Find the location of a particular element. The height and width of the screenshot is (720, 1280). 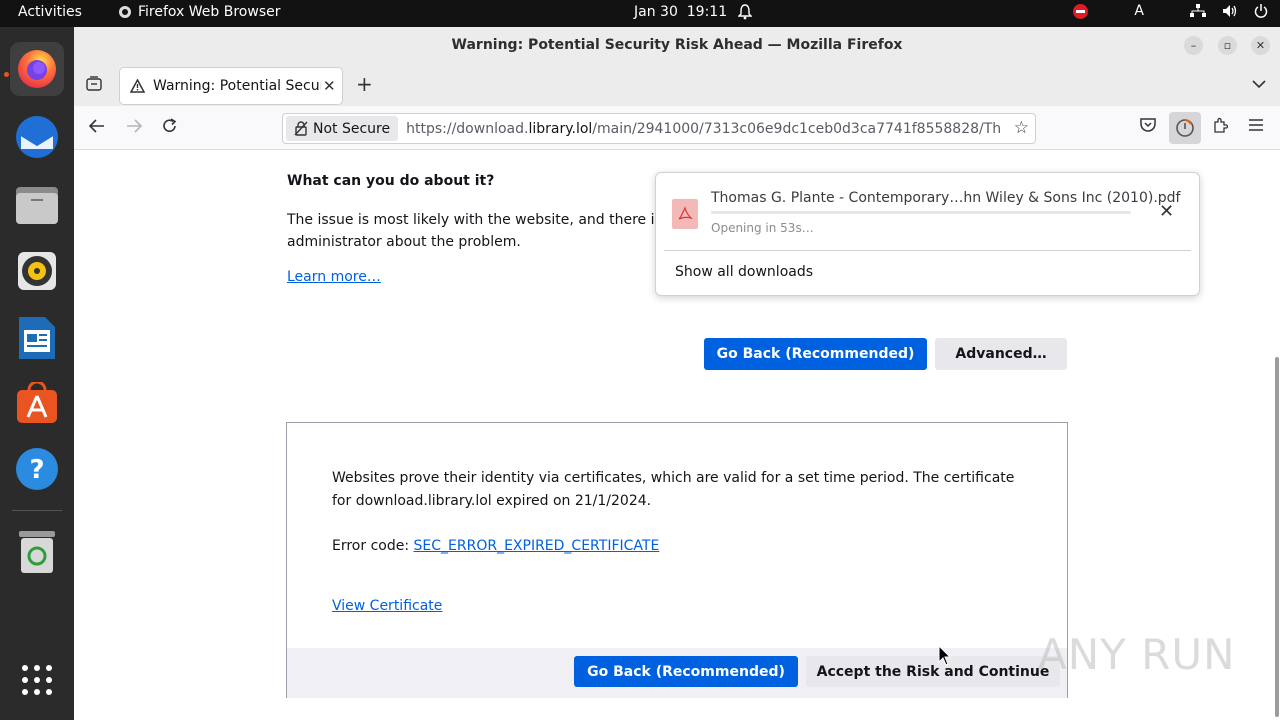

do-not-disturb-icon is located at coordinates (1081, 11).